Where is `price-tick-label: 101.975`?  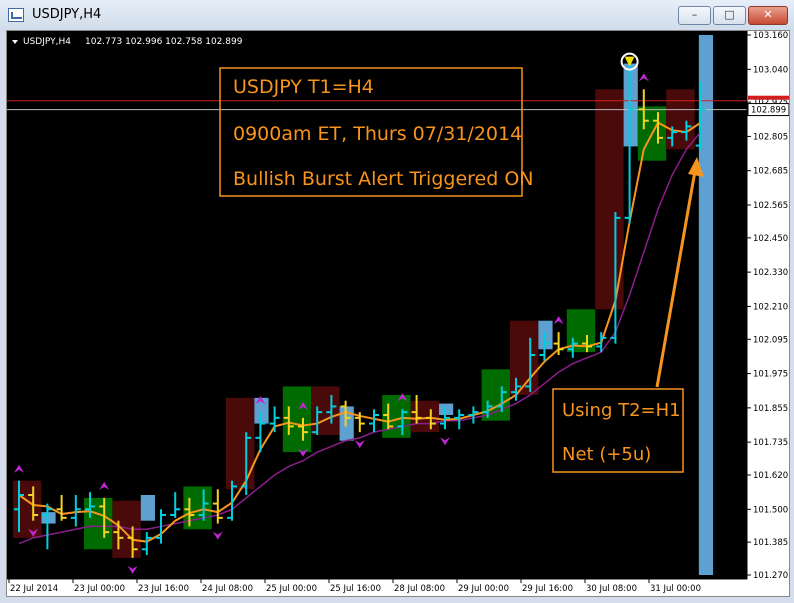
price-tick-label: 101.975 is located at coordinates (770, 375).